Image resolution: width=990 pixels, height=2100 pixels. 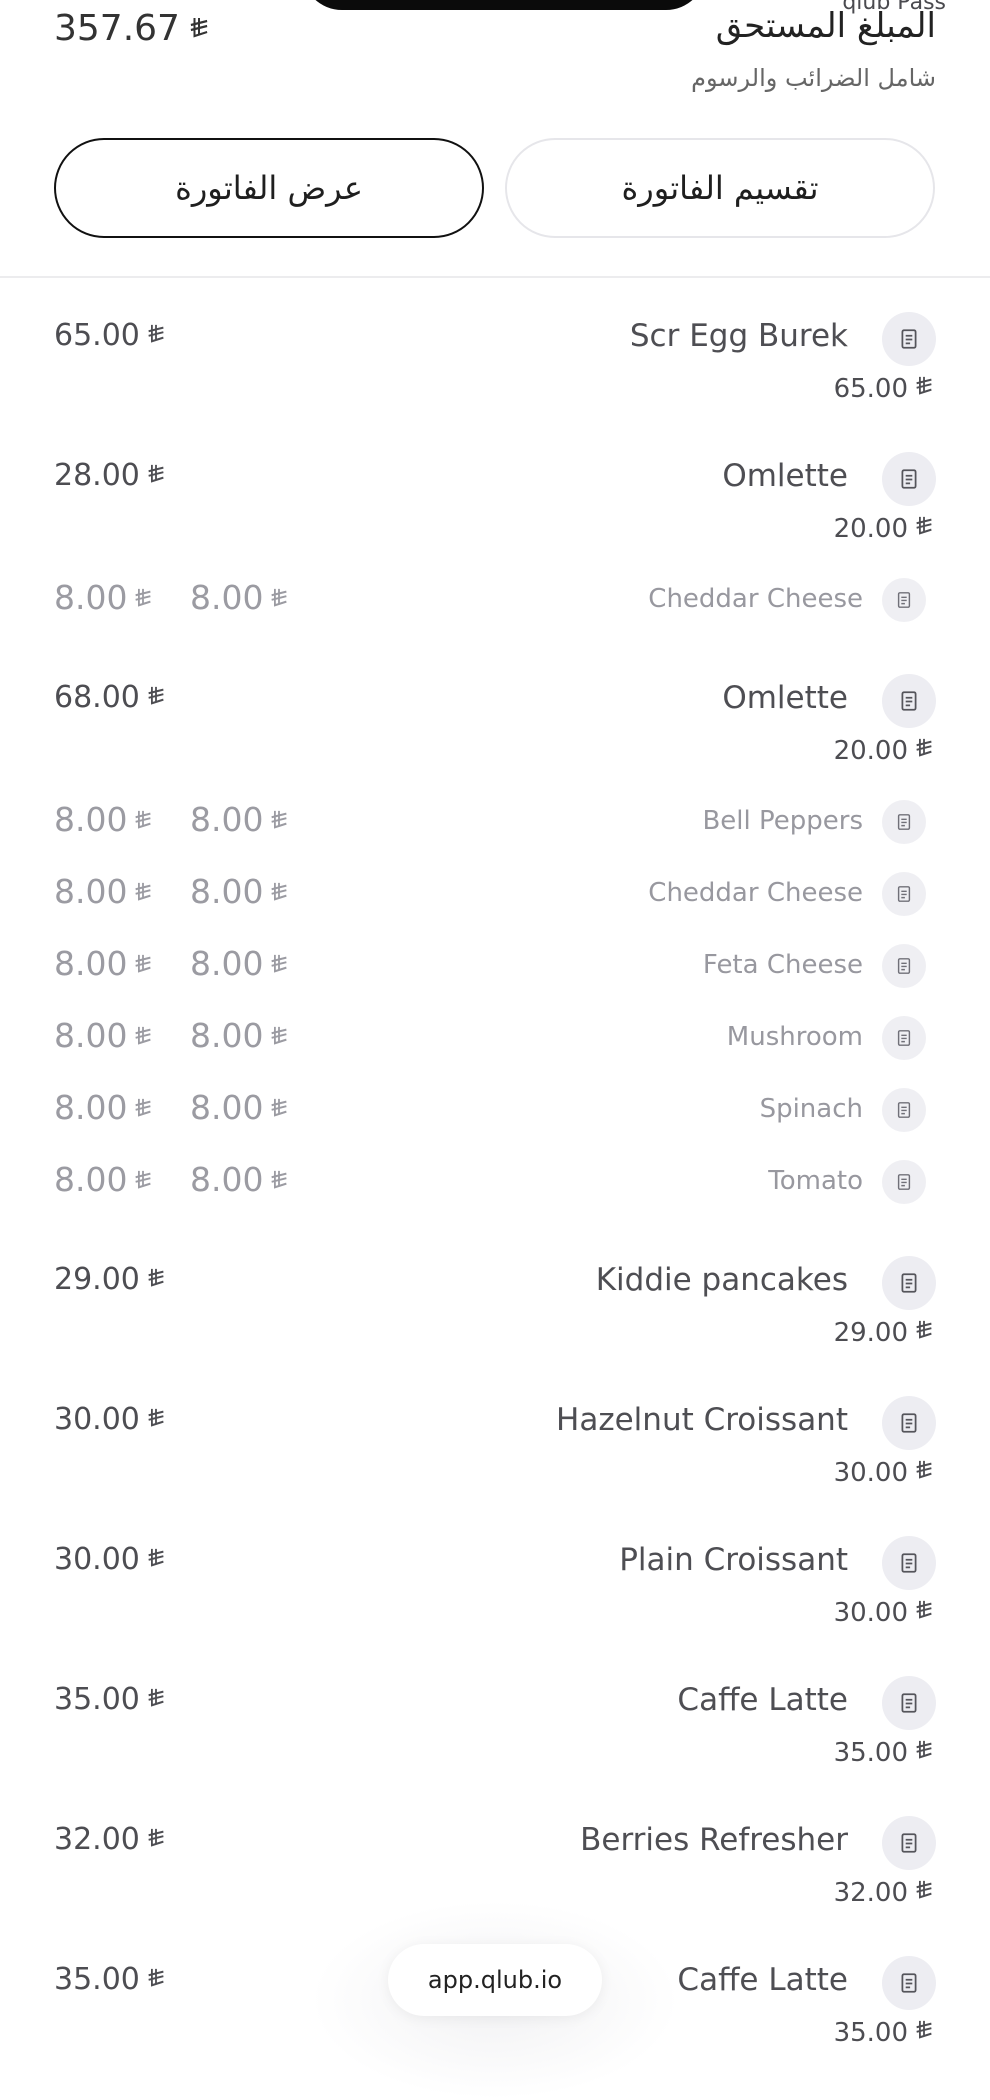 What do you see at coordinates (733, 1560) in the screenshot?
I see `item-name: Plain Croissant` at bounding box center [733, 1560].